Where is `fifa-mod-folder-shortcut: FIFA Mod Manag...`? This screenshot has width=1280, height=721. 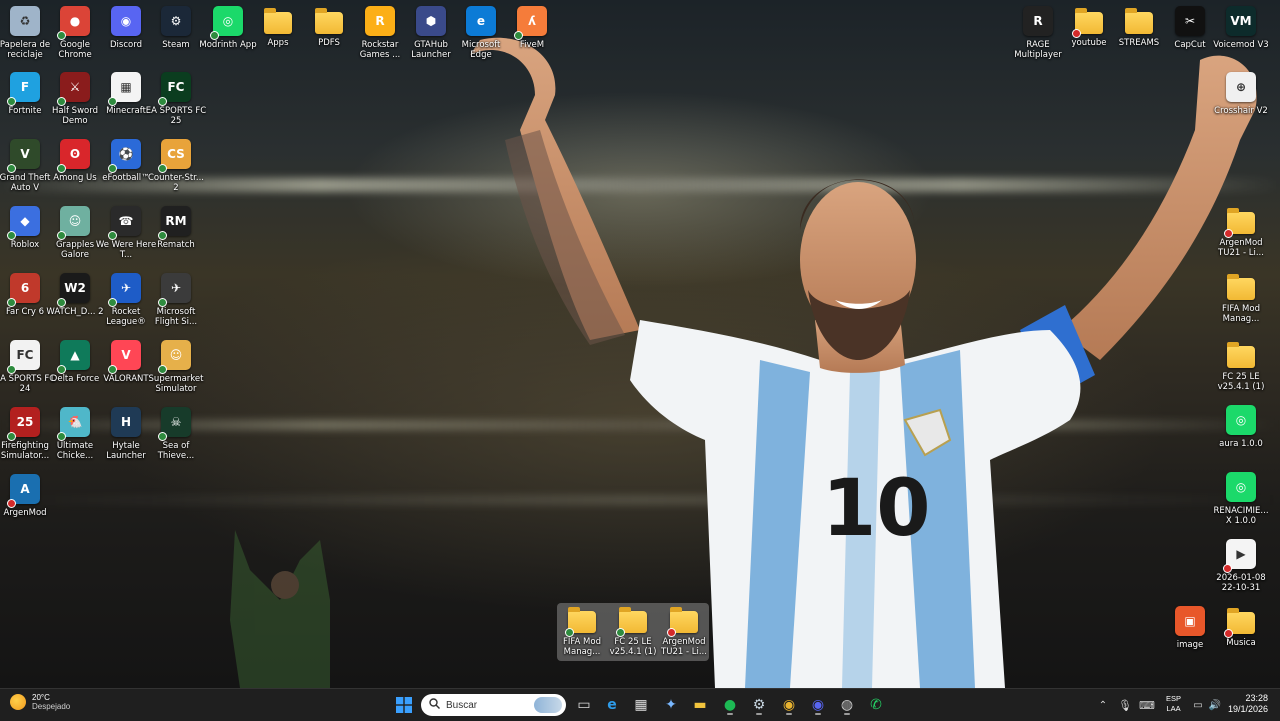
fifa-mod-folder-shortcut: FIFA Mod Manag... is located at coordinates (1241, 303).